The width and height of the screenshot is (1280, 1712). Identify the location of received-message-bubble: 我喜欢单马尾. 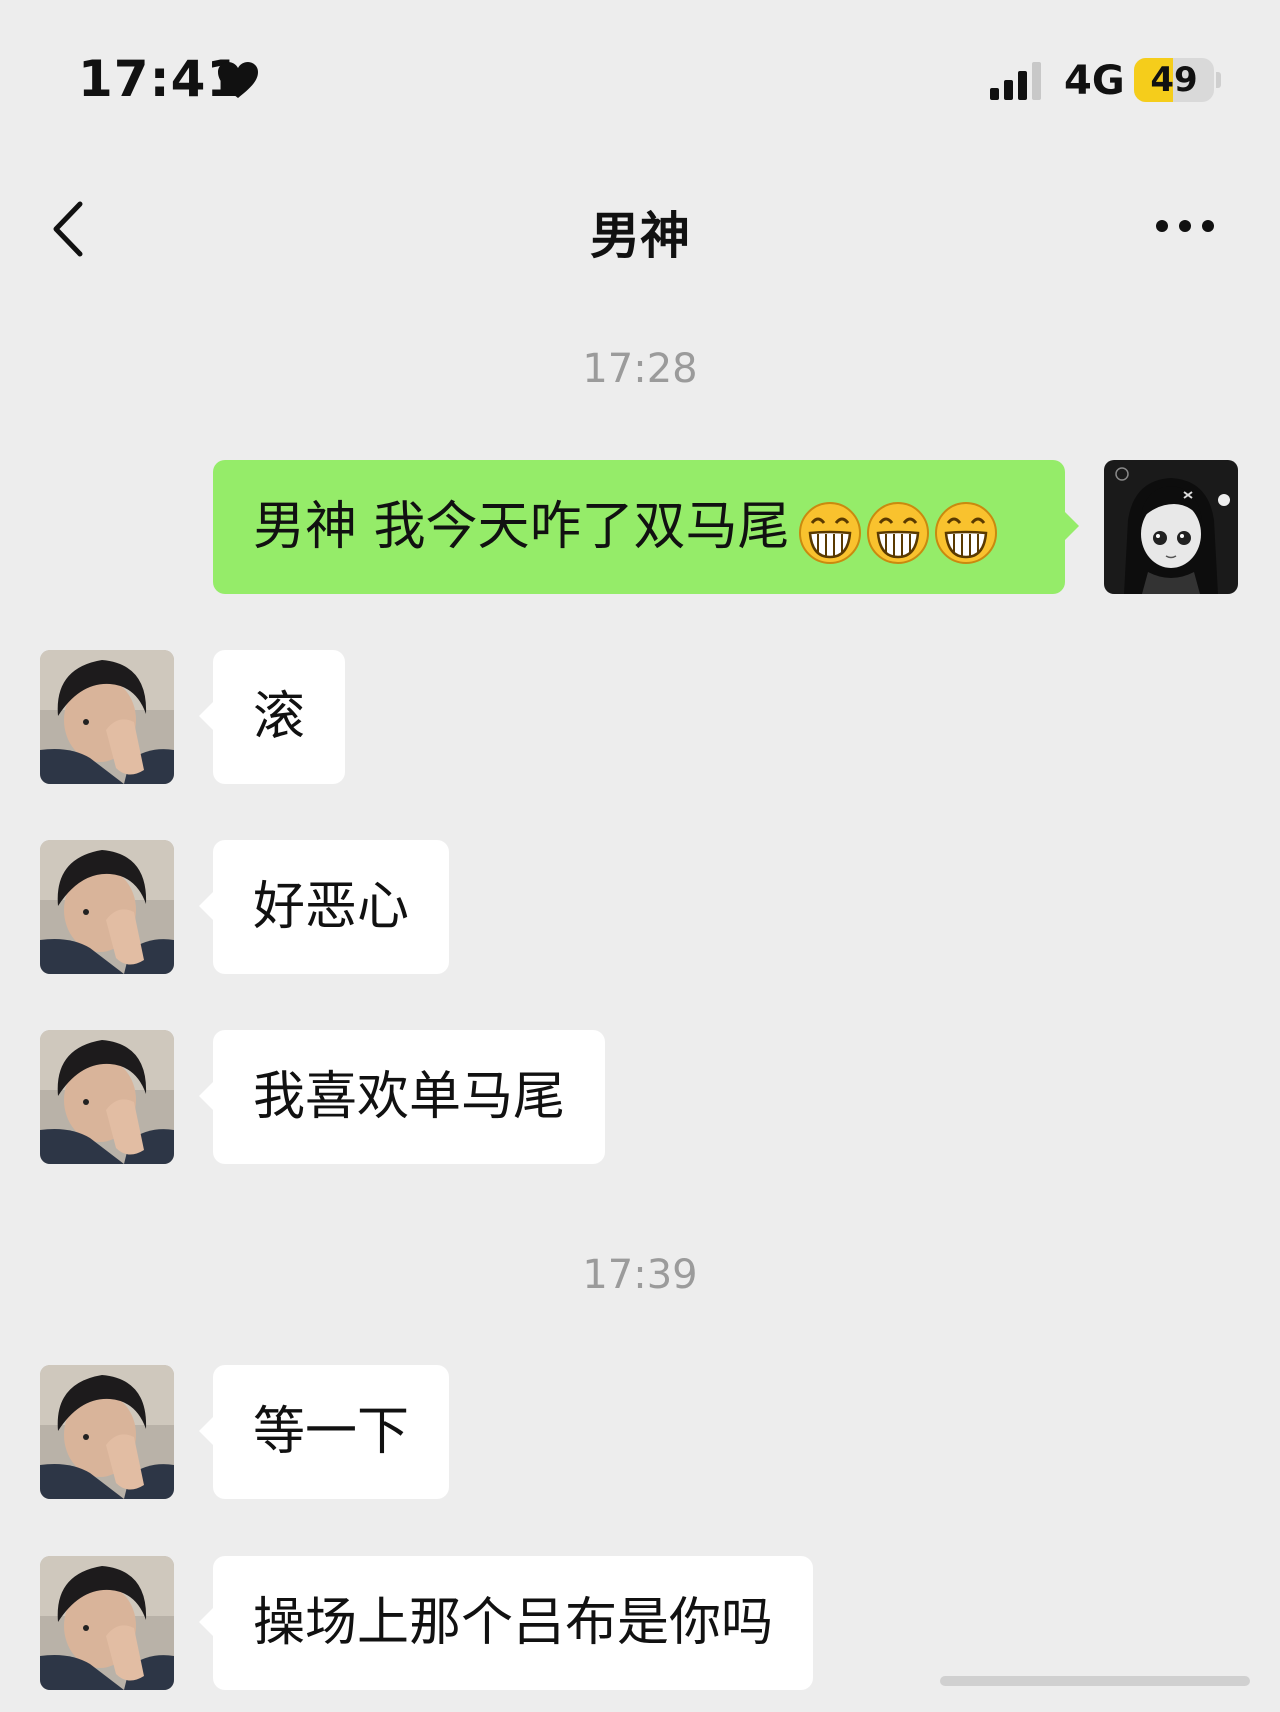
(402, 1097).